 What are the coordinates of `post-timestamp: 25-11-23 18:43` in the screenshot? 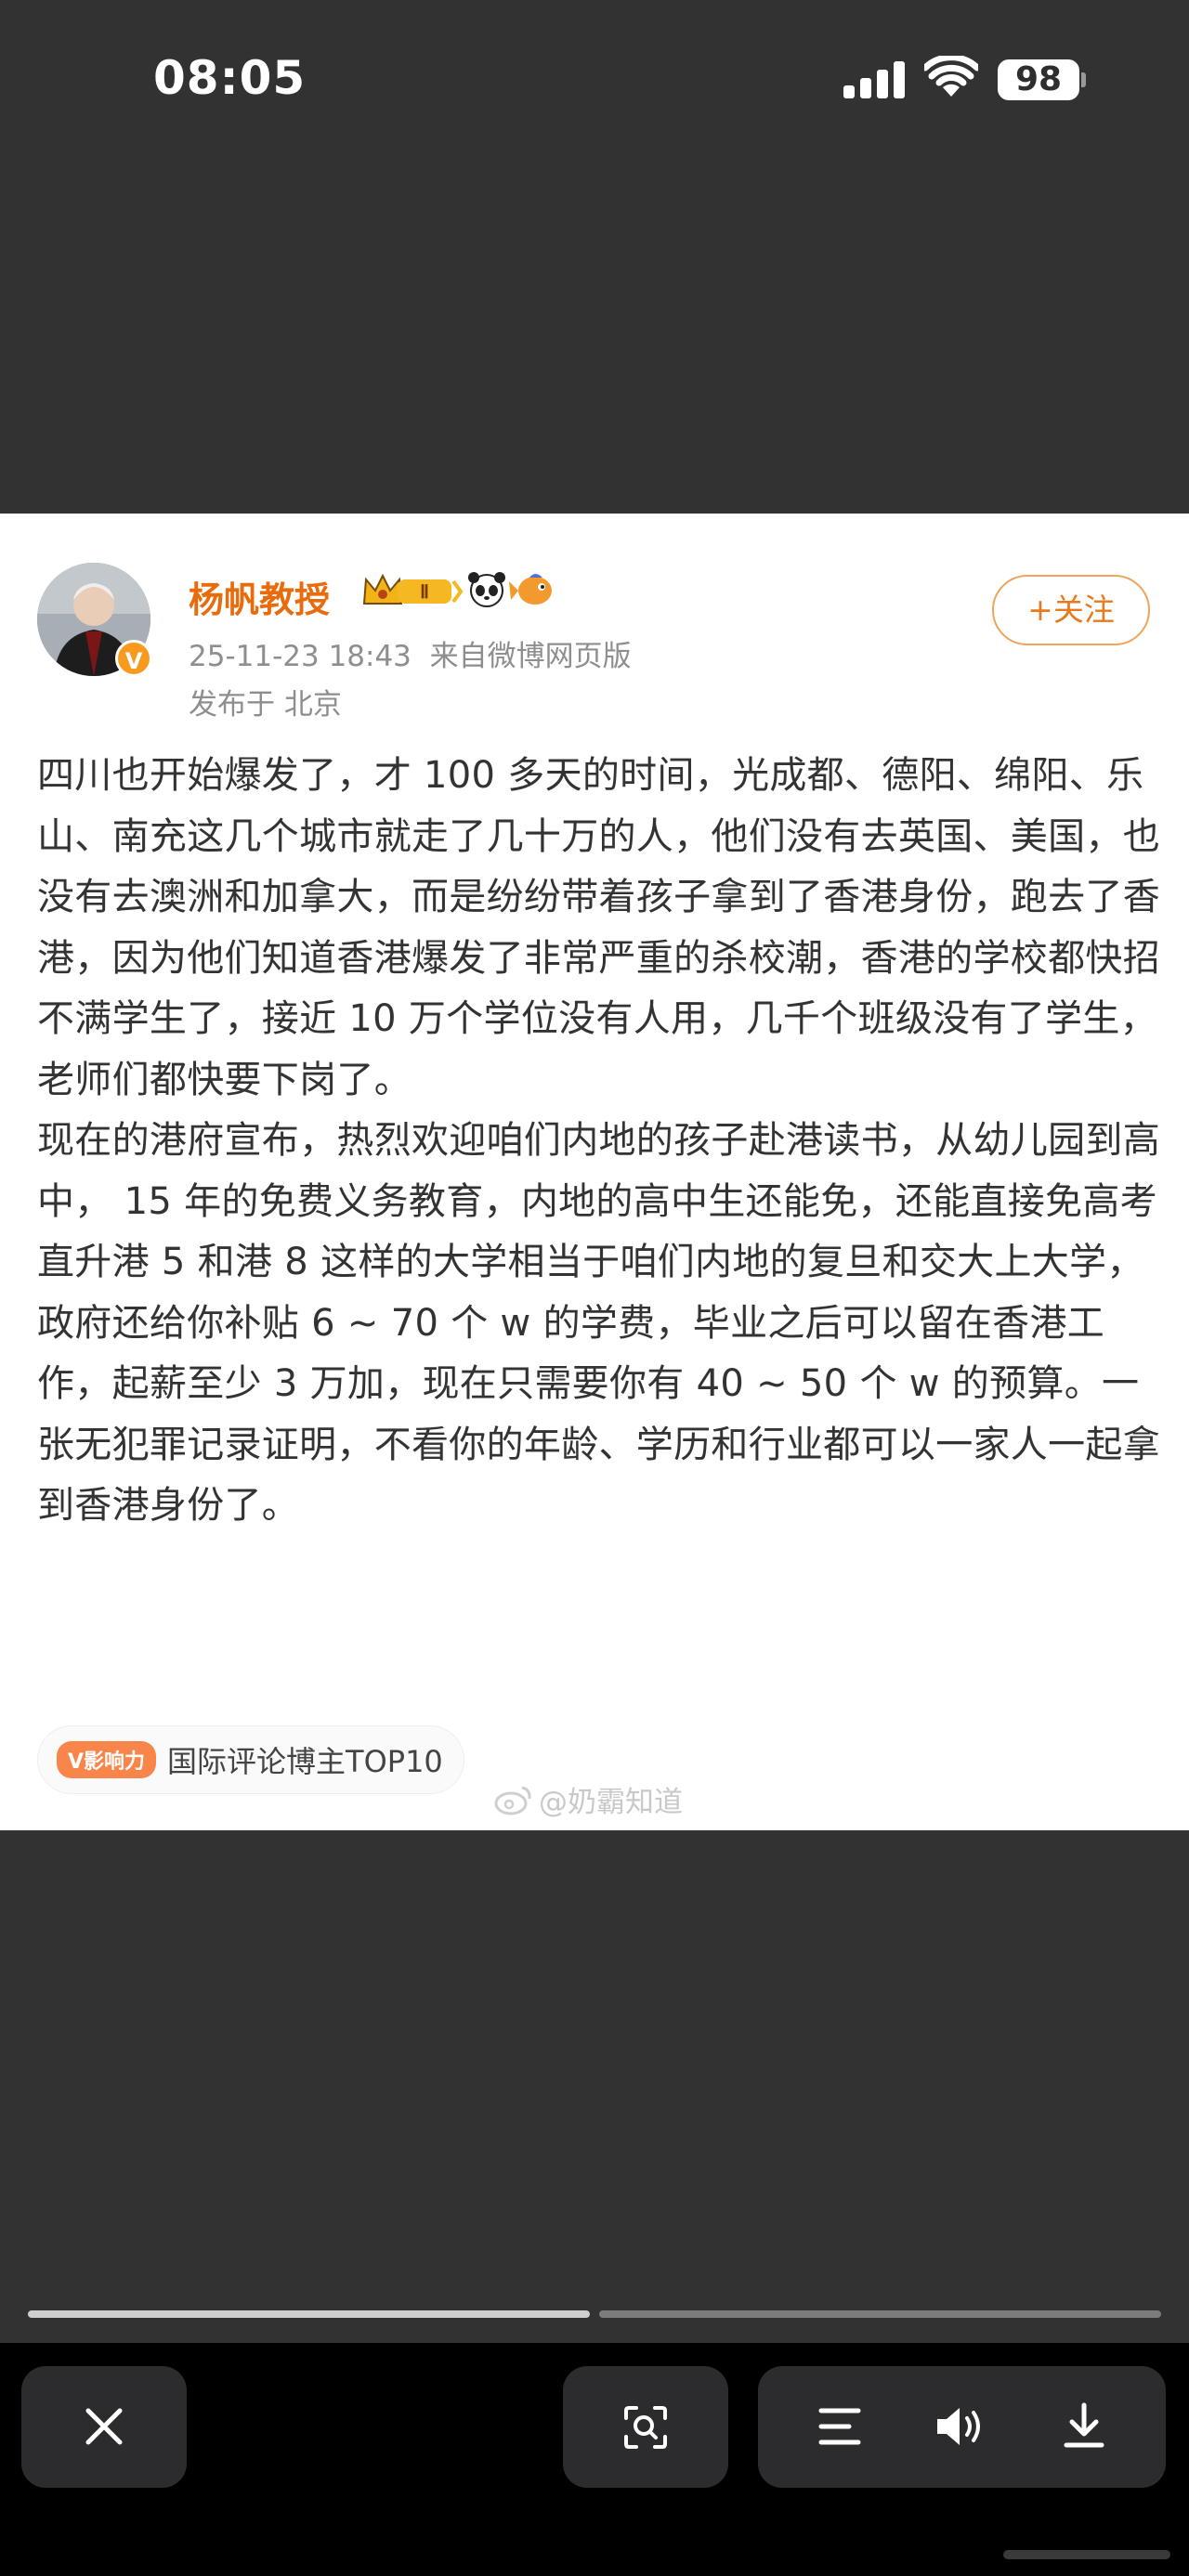 It's located at (301, 656).